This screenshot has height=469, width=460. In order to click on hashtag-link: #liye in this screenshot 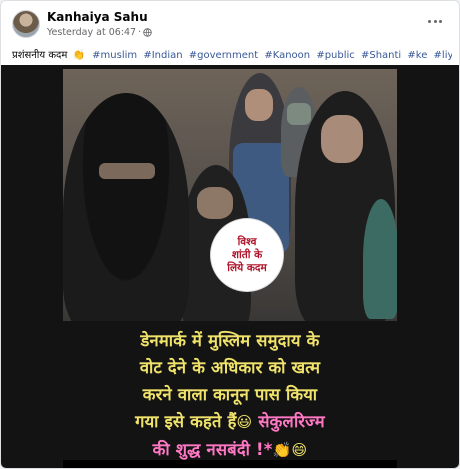, I will do `click(443, 55)`.